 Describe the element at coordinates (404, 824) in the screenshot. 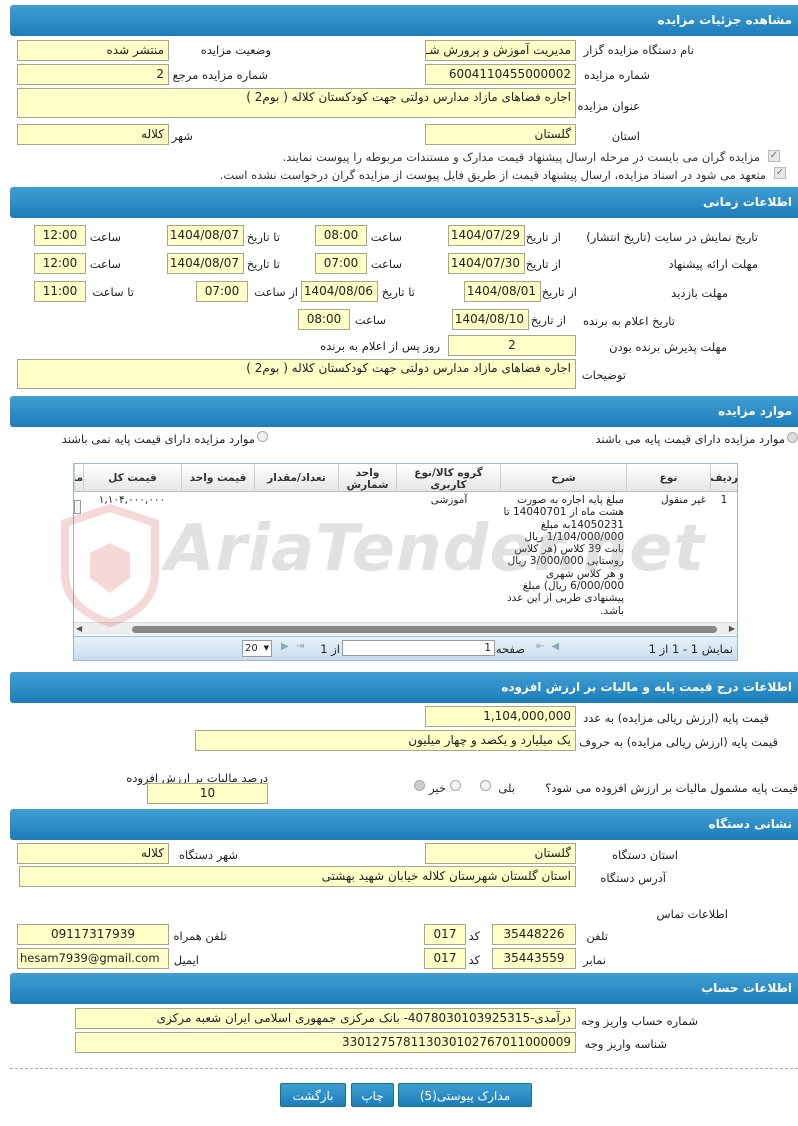

I see `section-header-address: نشانی دستگاه` at that location.